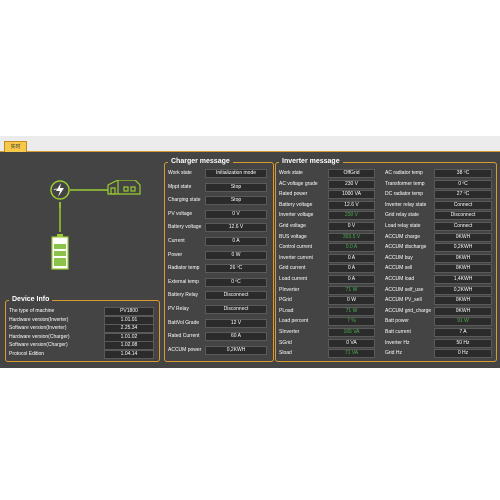 The width and height of the screenshot is (500, 500). Describe the element at coordinates (178, 309) in the screenshot. I see `charger-row-label: PV Relay` at that location.